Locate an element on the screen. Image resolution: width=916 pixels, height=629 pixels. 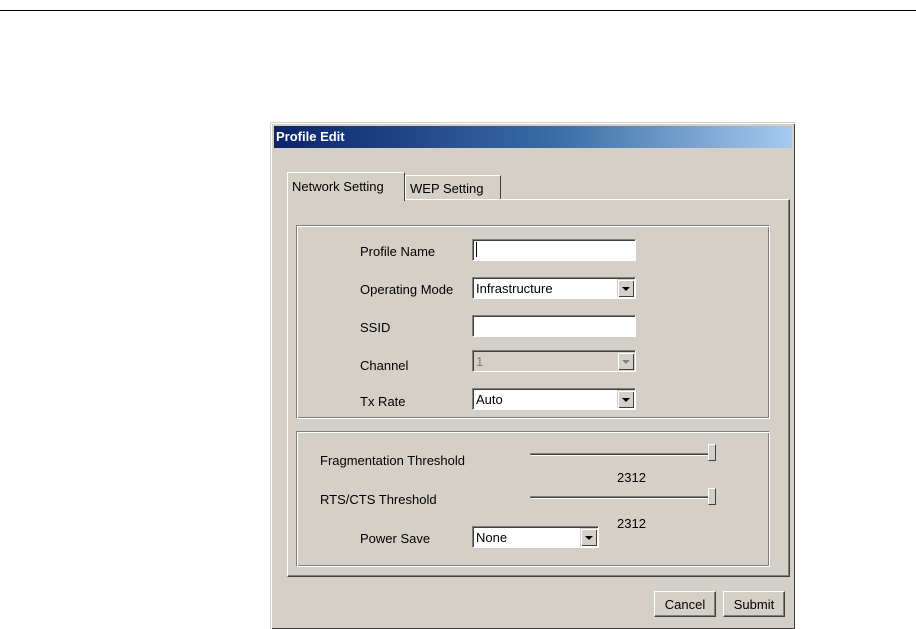
tab-wep-setting: WEP Setting is located at coordinates (453, 187).